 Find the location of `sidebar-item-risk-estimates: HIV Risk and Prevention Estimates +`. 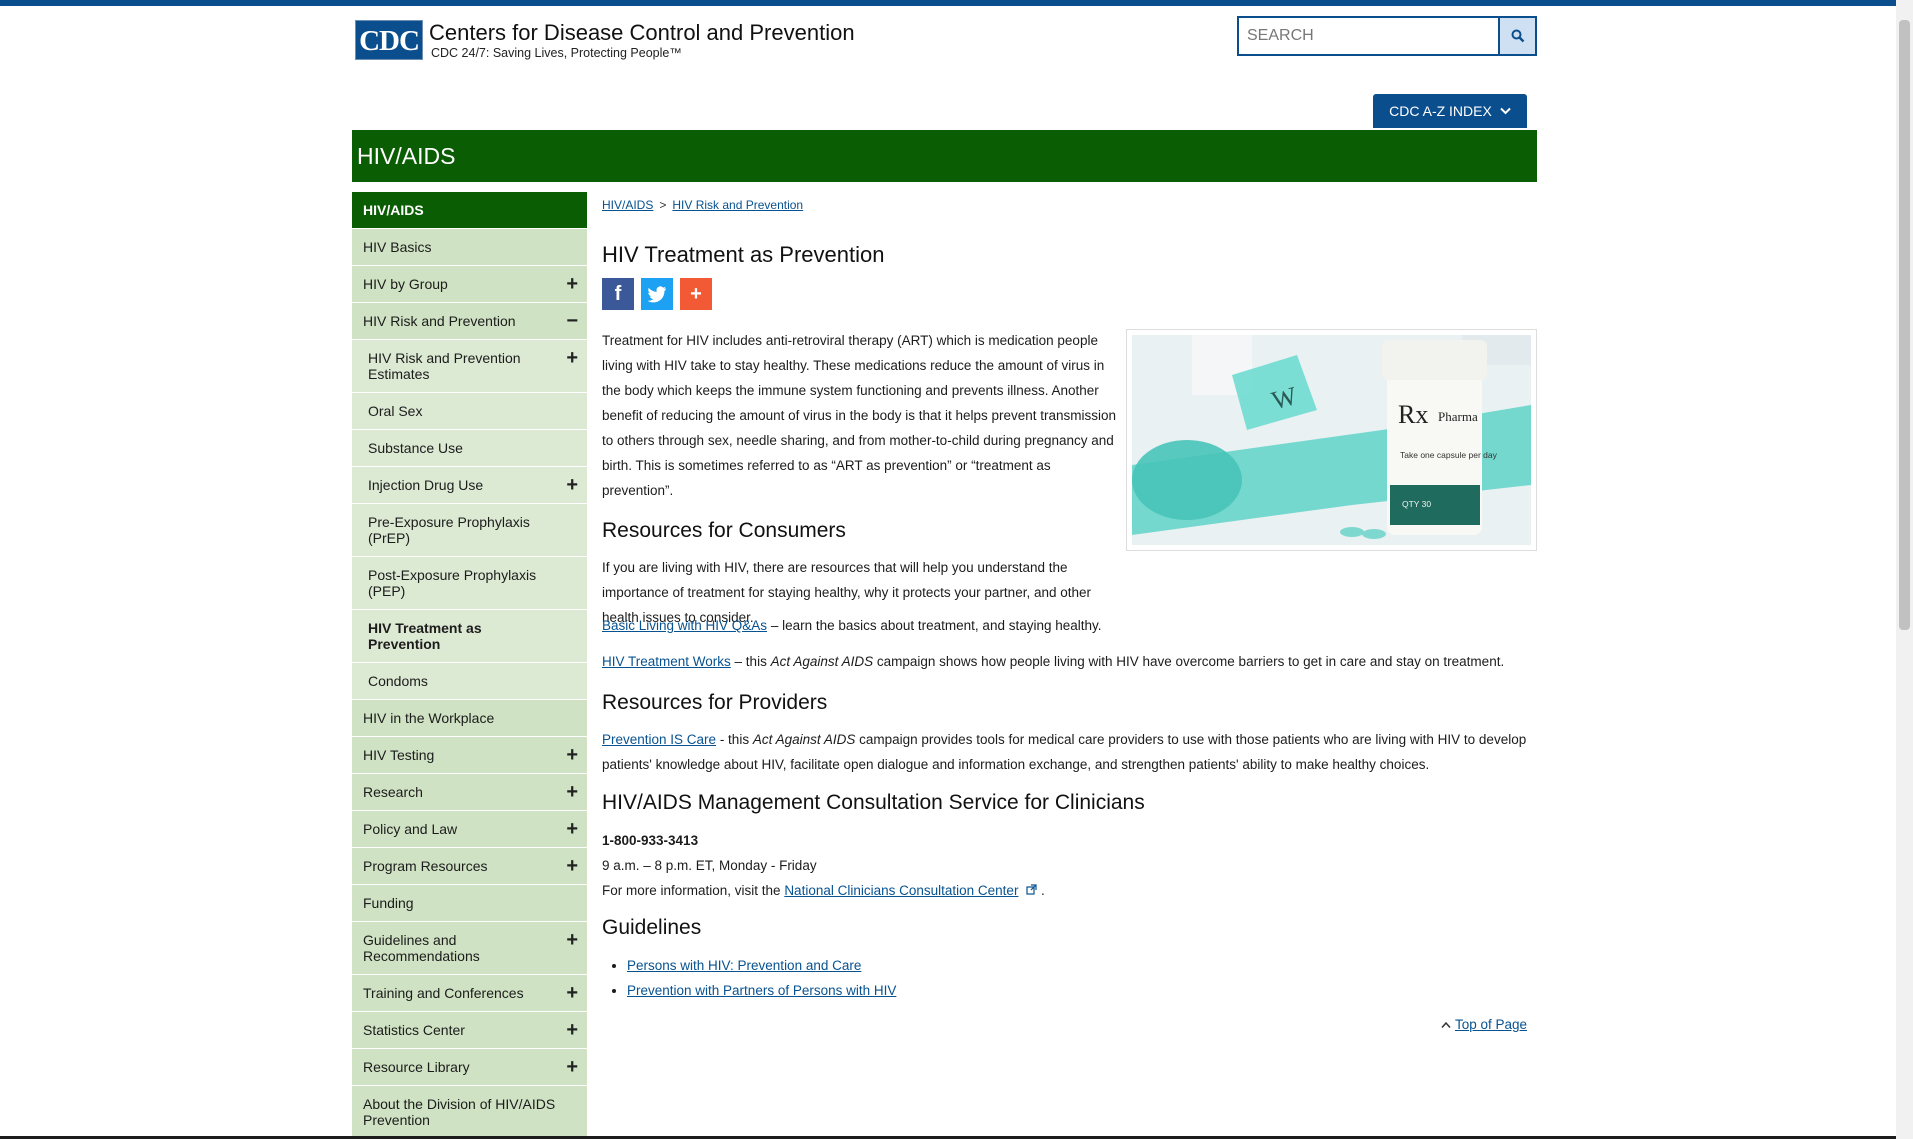

sidebar-item-risk-estimates: HIV Risk and Prevention Estimates + is located at coordinates (469, 366).